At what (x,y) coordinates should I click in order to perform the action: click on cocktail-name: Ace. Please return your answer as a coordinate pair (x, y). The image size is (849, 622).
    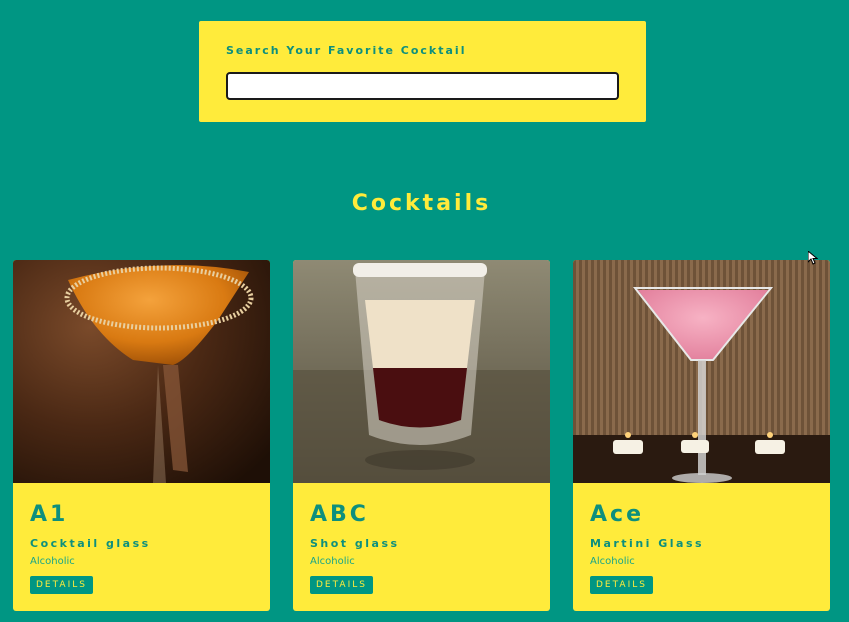
    Looking at the image, I should click on (617, 514).